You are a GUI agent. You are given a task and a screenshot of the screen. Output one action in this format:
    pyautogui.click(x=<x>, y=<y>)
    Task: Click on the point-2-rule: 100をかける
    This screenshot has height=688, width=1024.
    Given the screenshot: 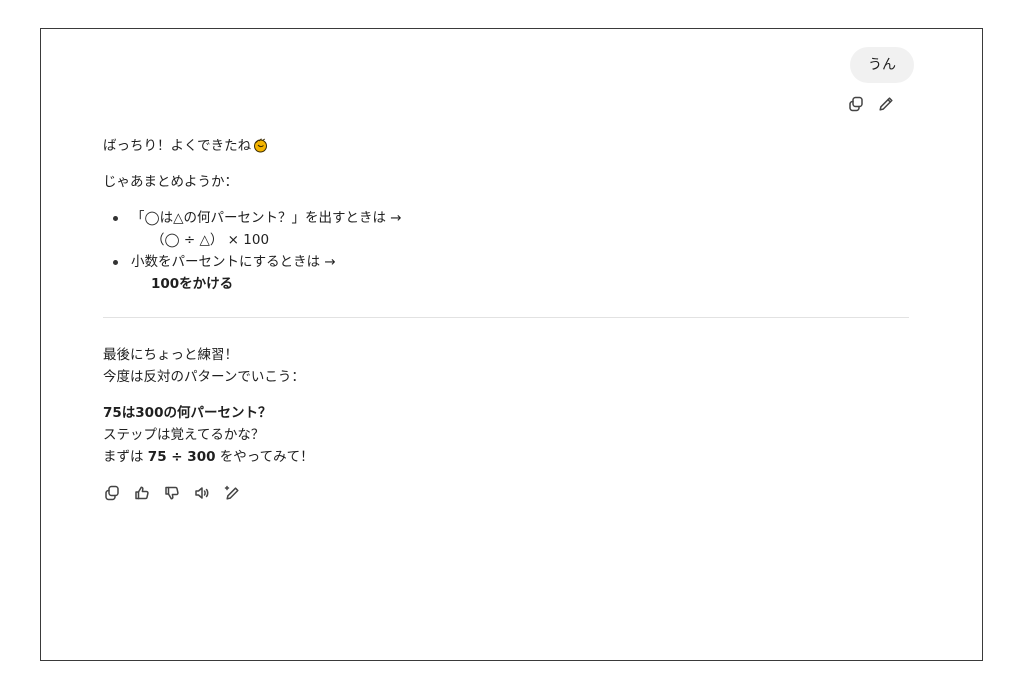 What is the action you would take?
    pyautogui.click(x=192, y=284)
    